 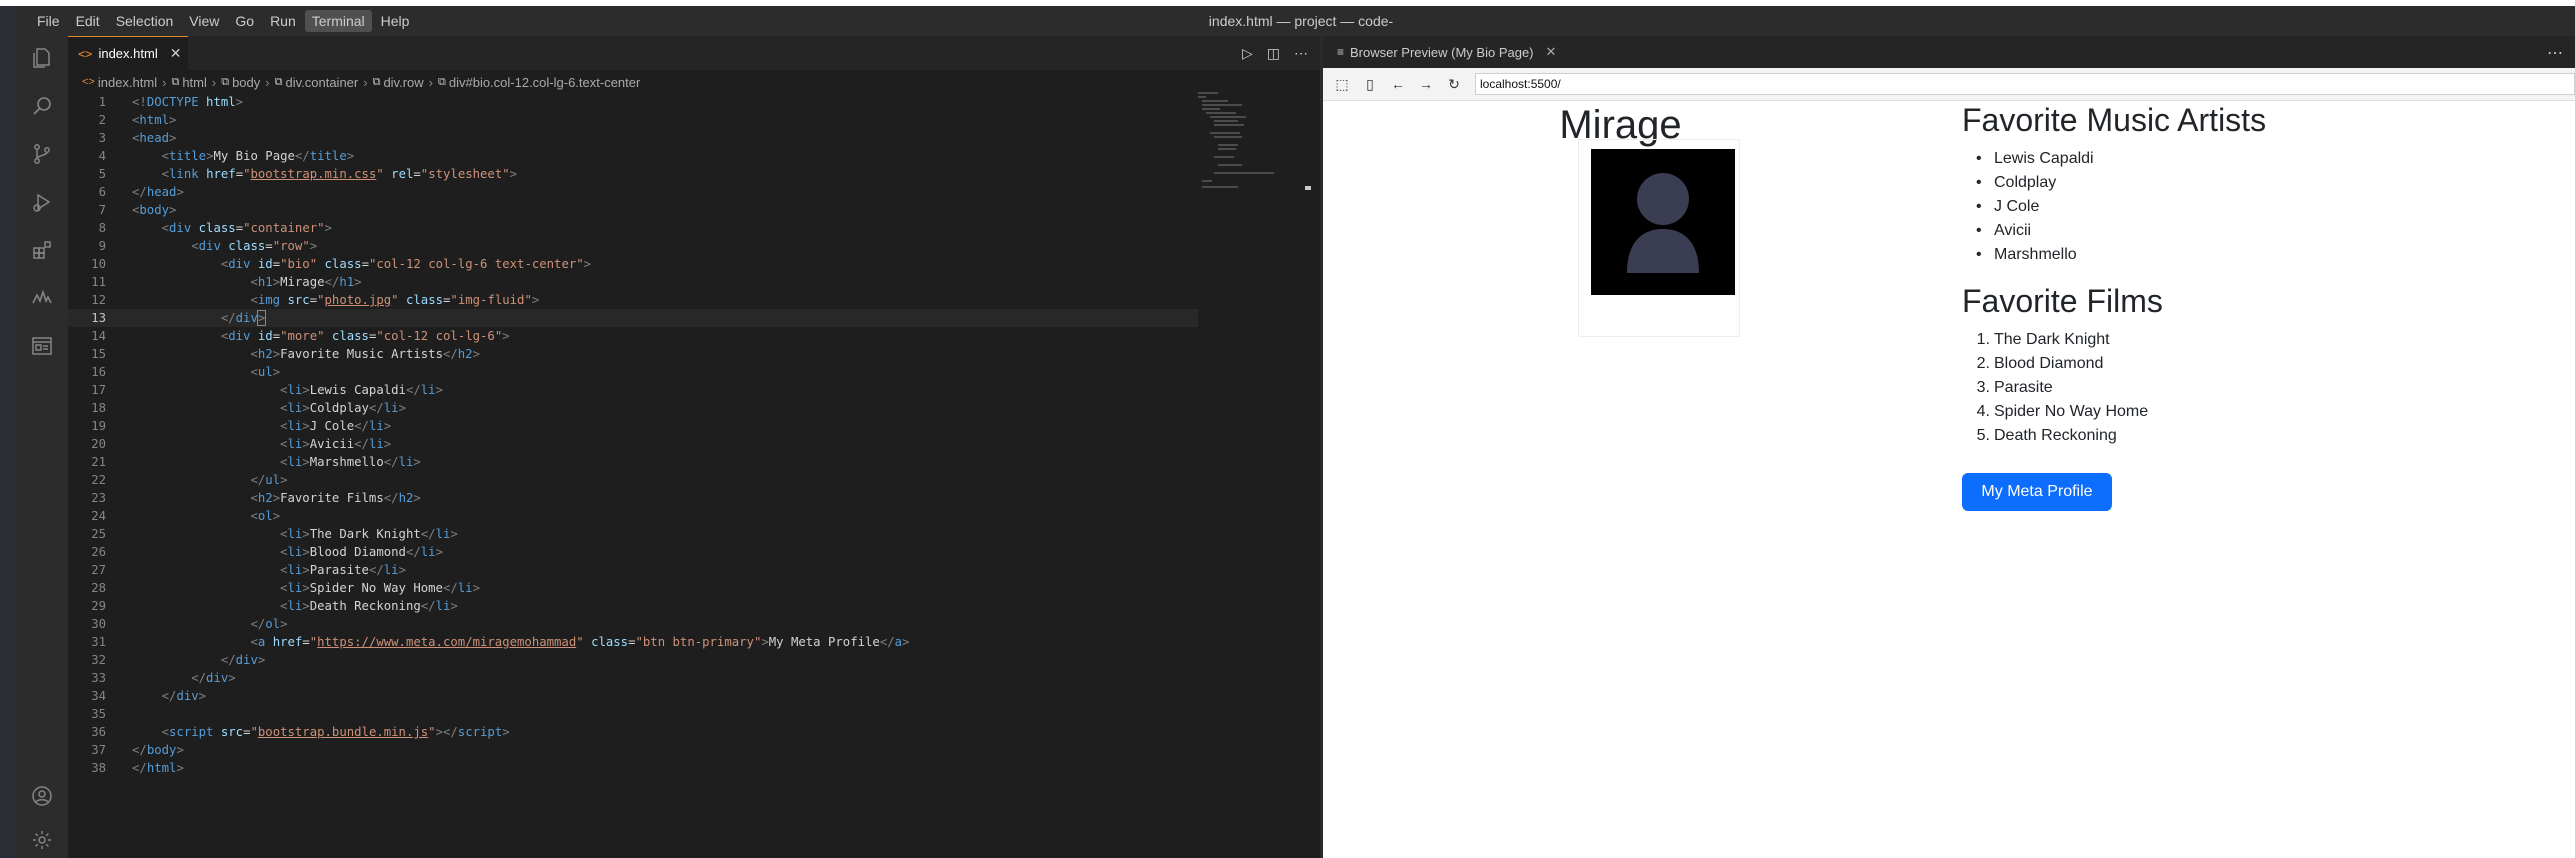 What do you see at coordinates (274, 606) in the screenshot?
I see `code-line: 29 <li>Death Reckoning</li>` at bounding box center [274, 606].